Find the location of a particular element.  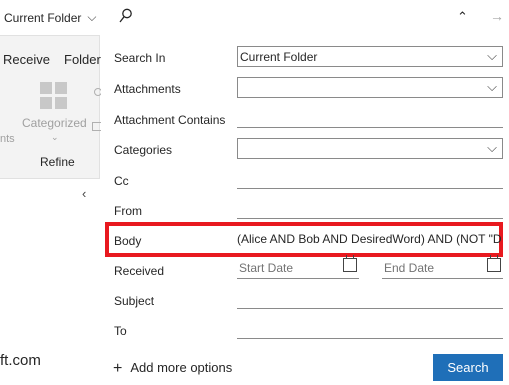

add-more-options-button: + Add more options is located at coordinates (172, 369).